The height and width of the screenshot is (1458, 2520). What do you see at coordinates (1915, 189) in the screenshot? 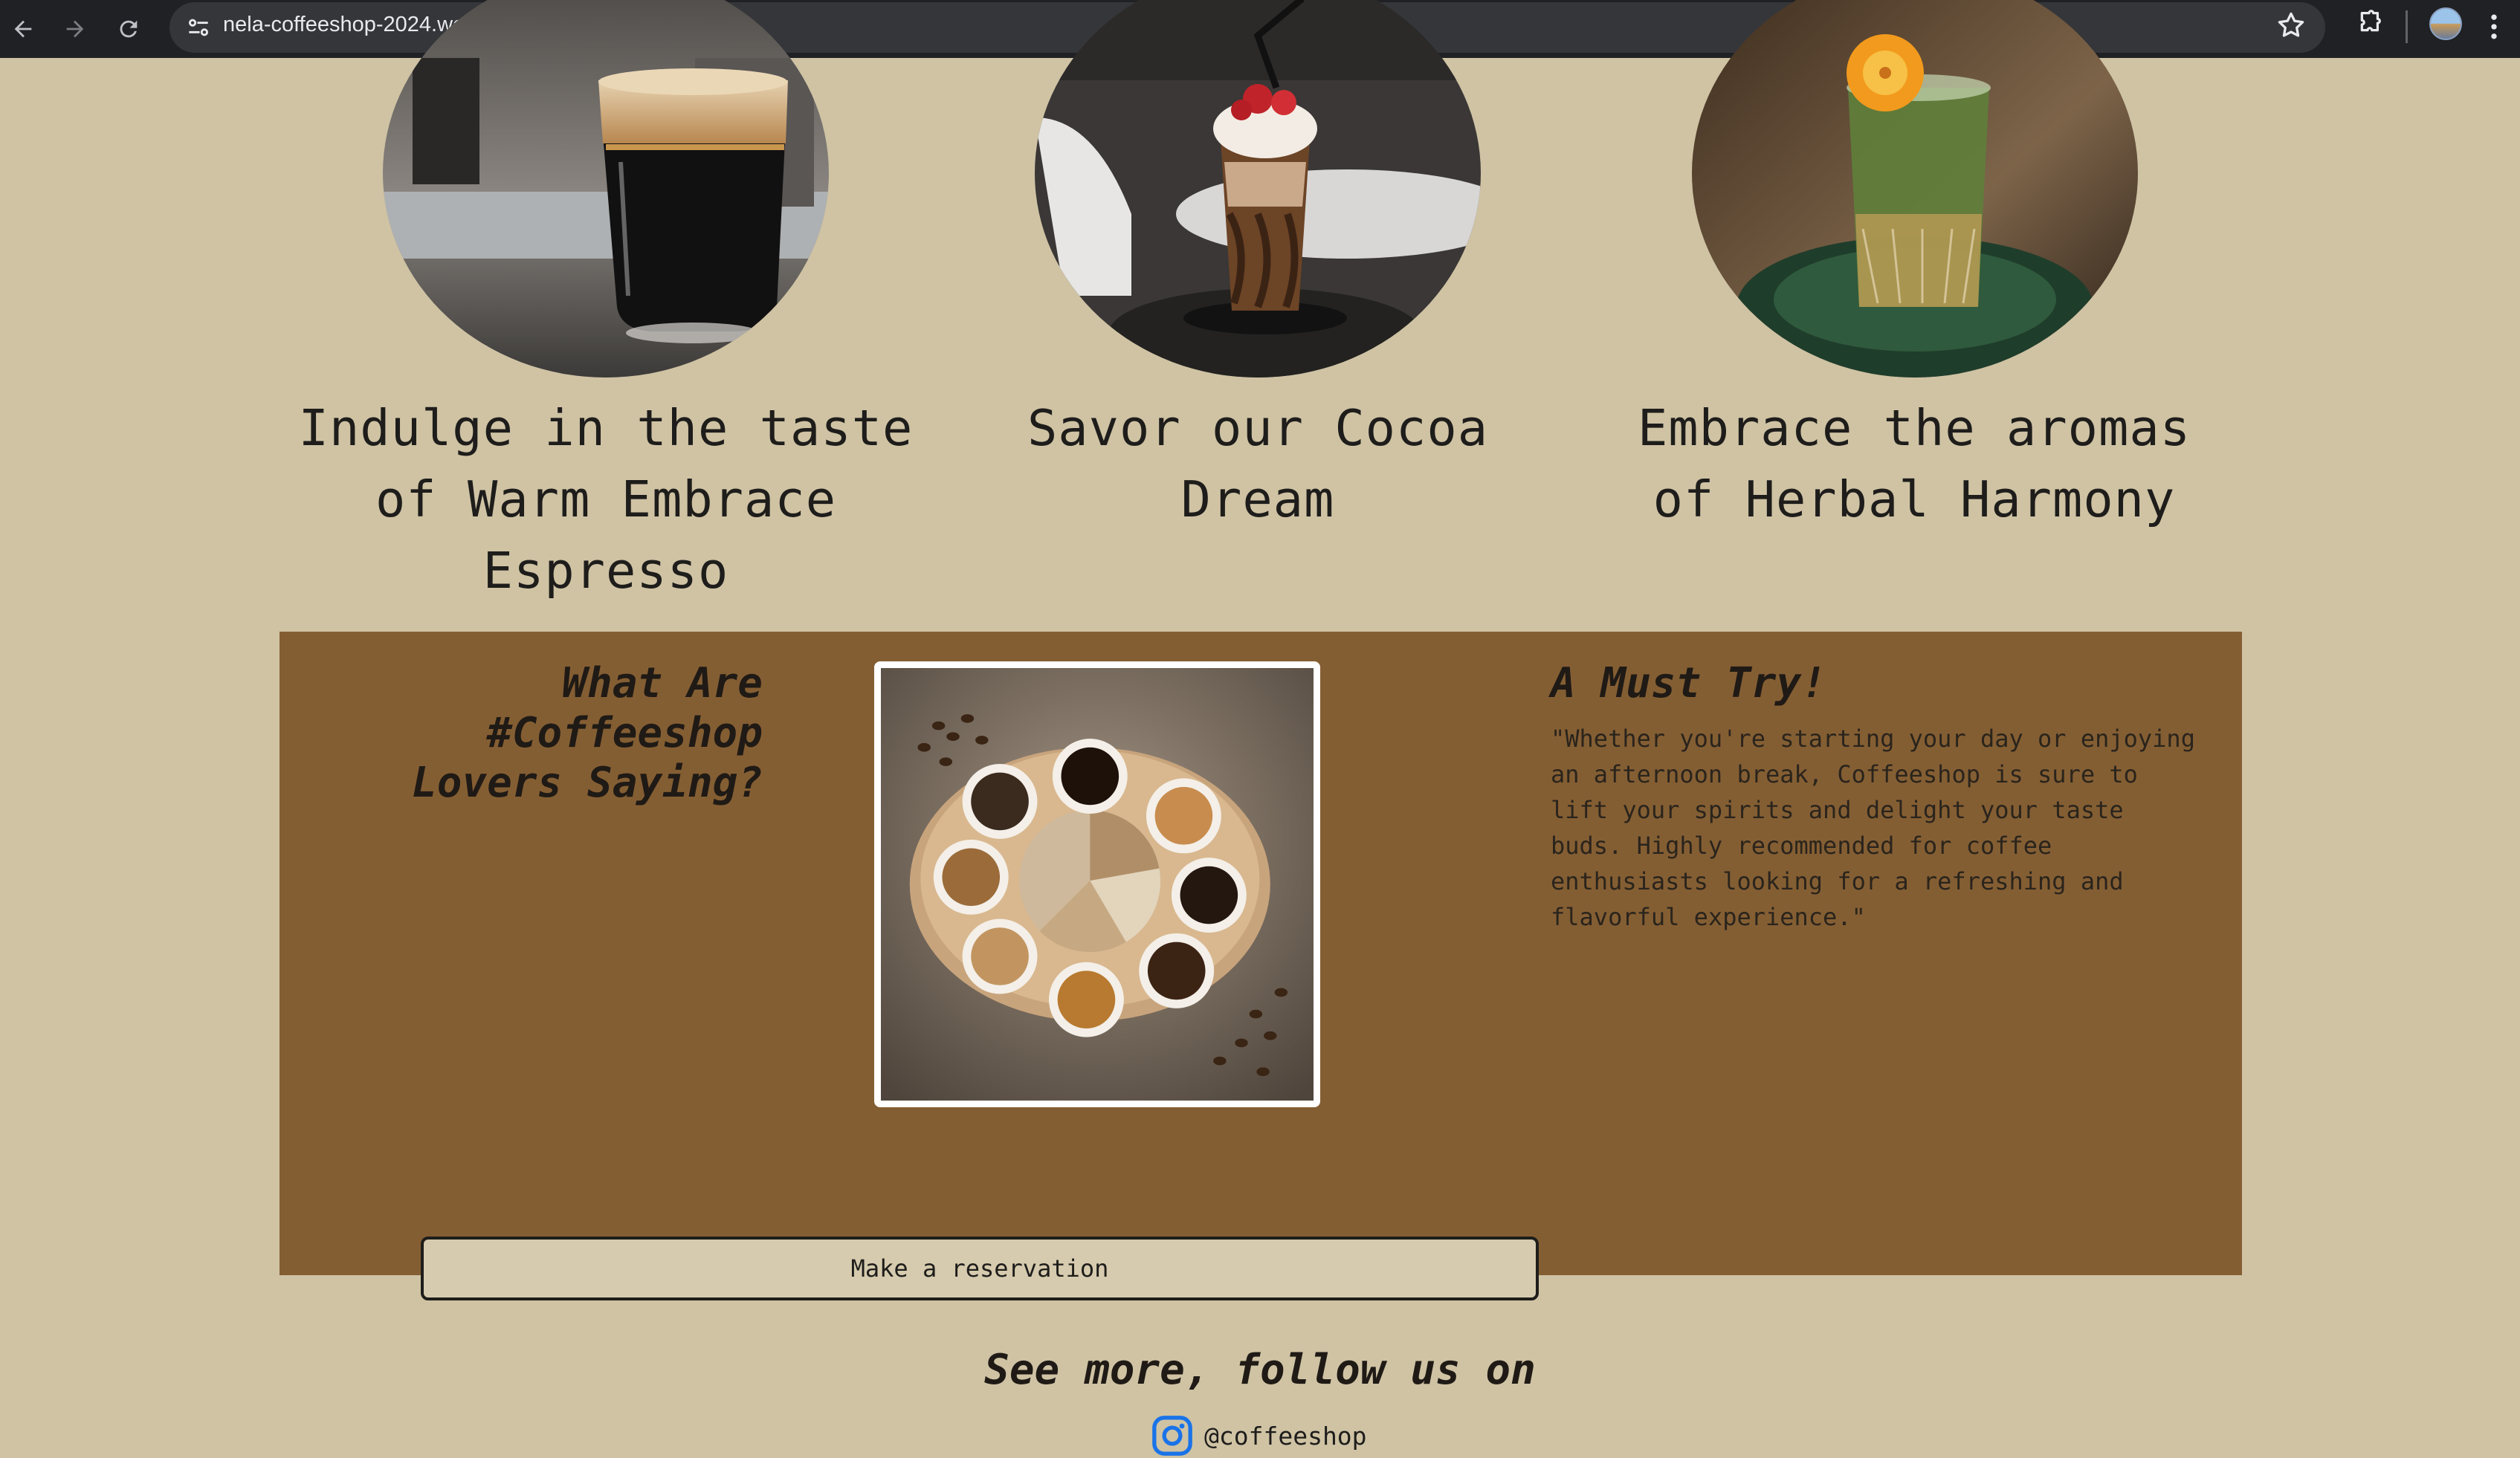
I see `herbal-harmony-image` at bounding box center [1915, 189].